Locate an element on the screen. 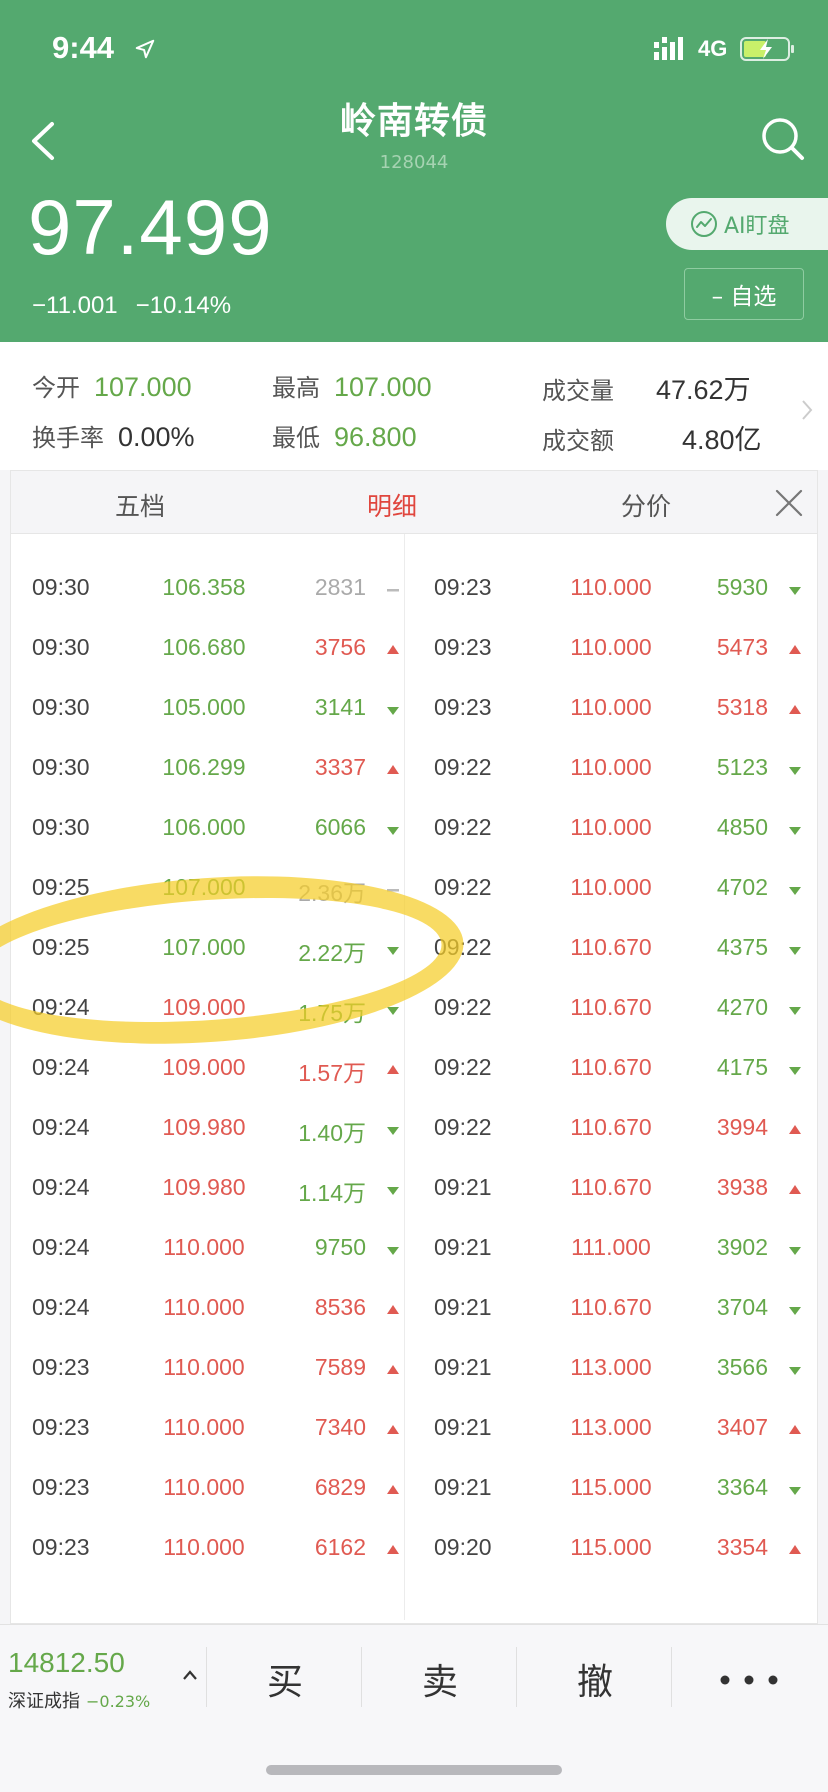  stat-value: 4.80亿 is located at coordinates (722, 440).